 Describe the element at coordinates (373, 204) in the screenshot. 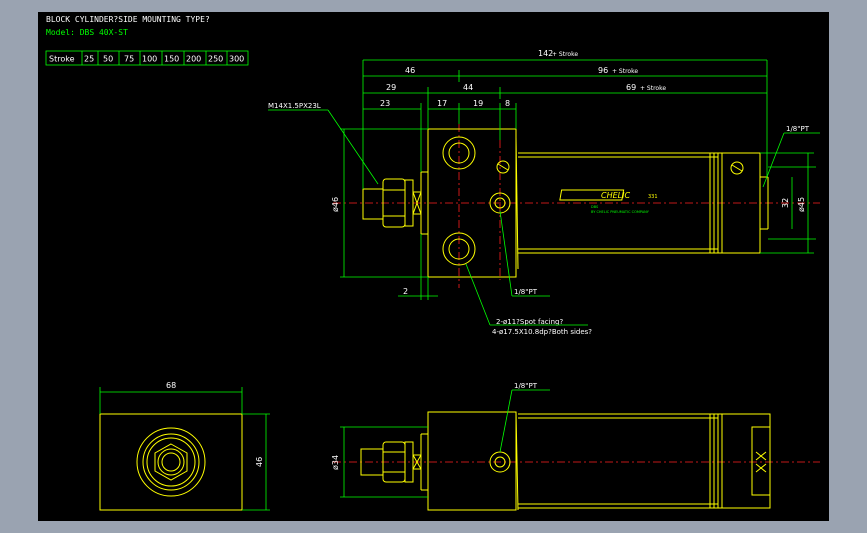

I see `piston-rod-end` at that location.